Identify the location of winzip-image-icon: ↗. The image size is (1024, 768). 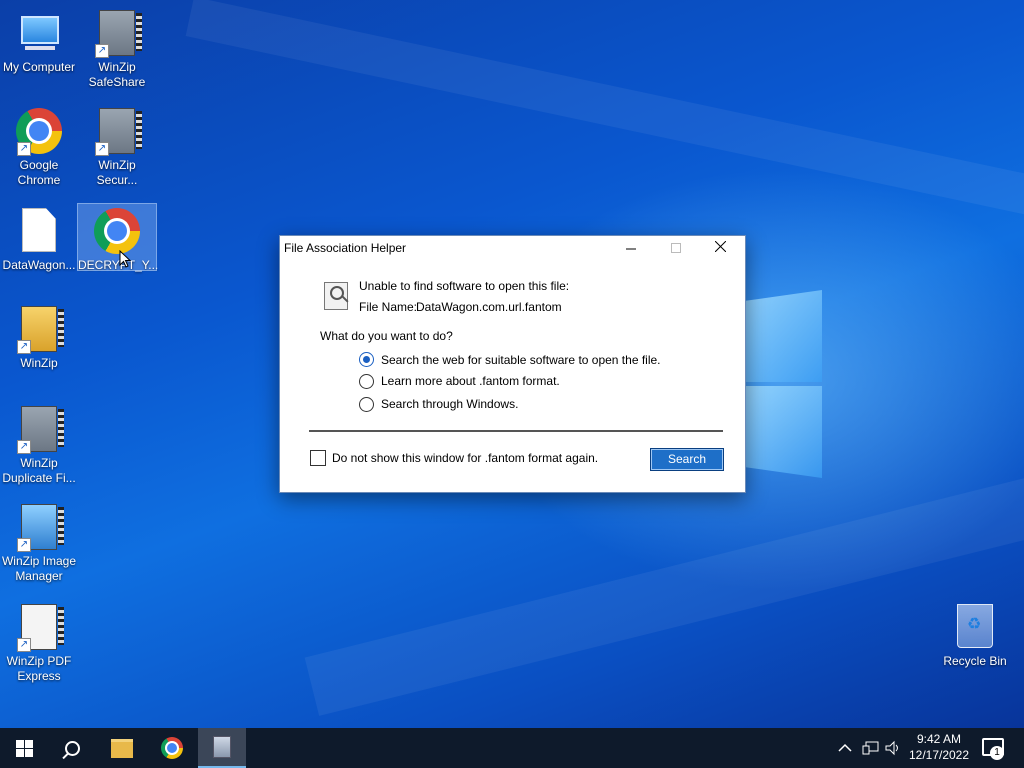
(39, 528).